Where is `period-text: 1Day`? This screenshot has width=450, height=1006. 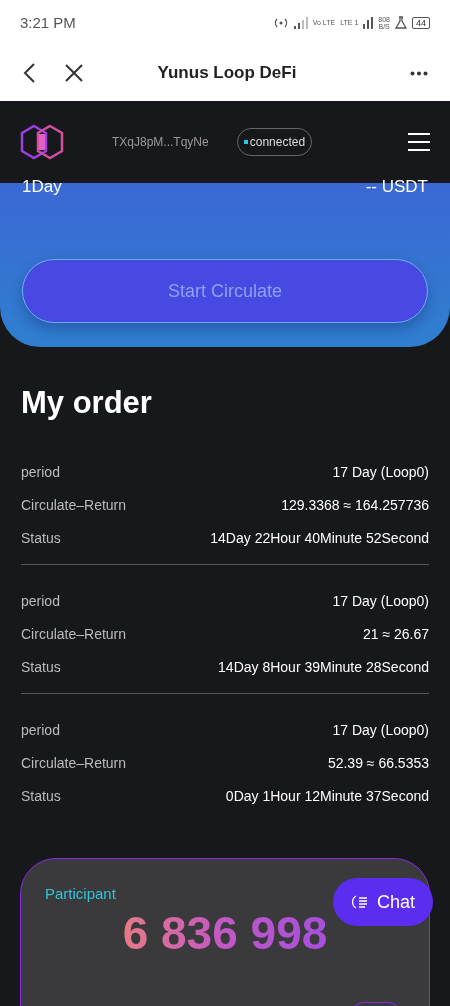 period-text: 1Day is located at coordinates (42, 187).